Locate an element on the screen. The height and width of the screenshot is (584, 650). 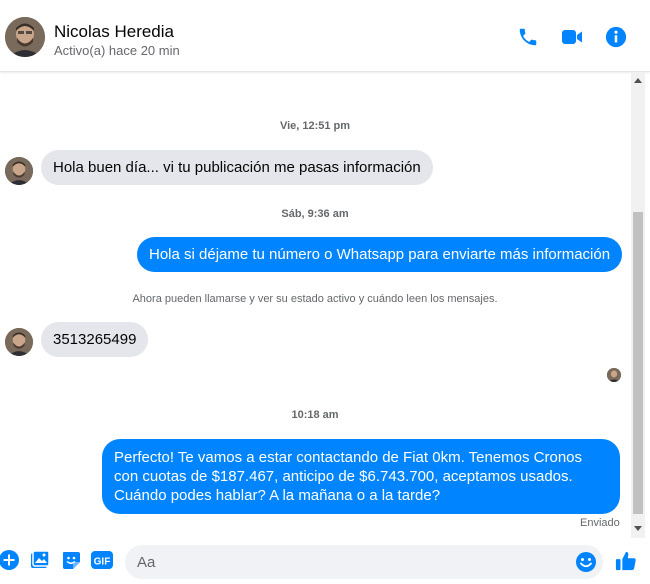
contact-status: Activo(a) hace 20 min is located at coordinates (117, 50).